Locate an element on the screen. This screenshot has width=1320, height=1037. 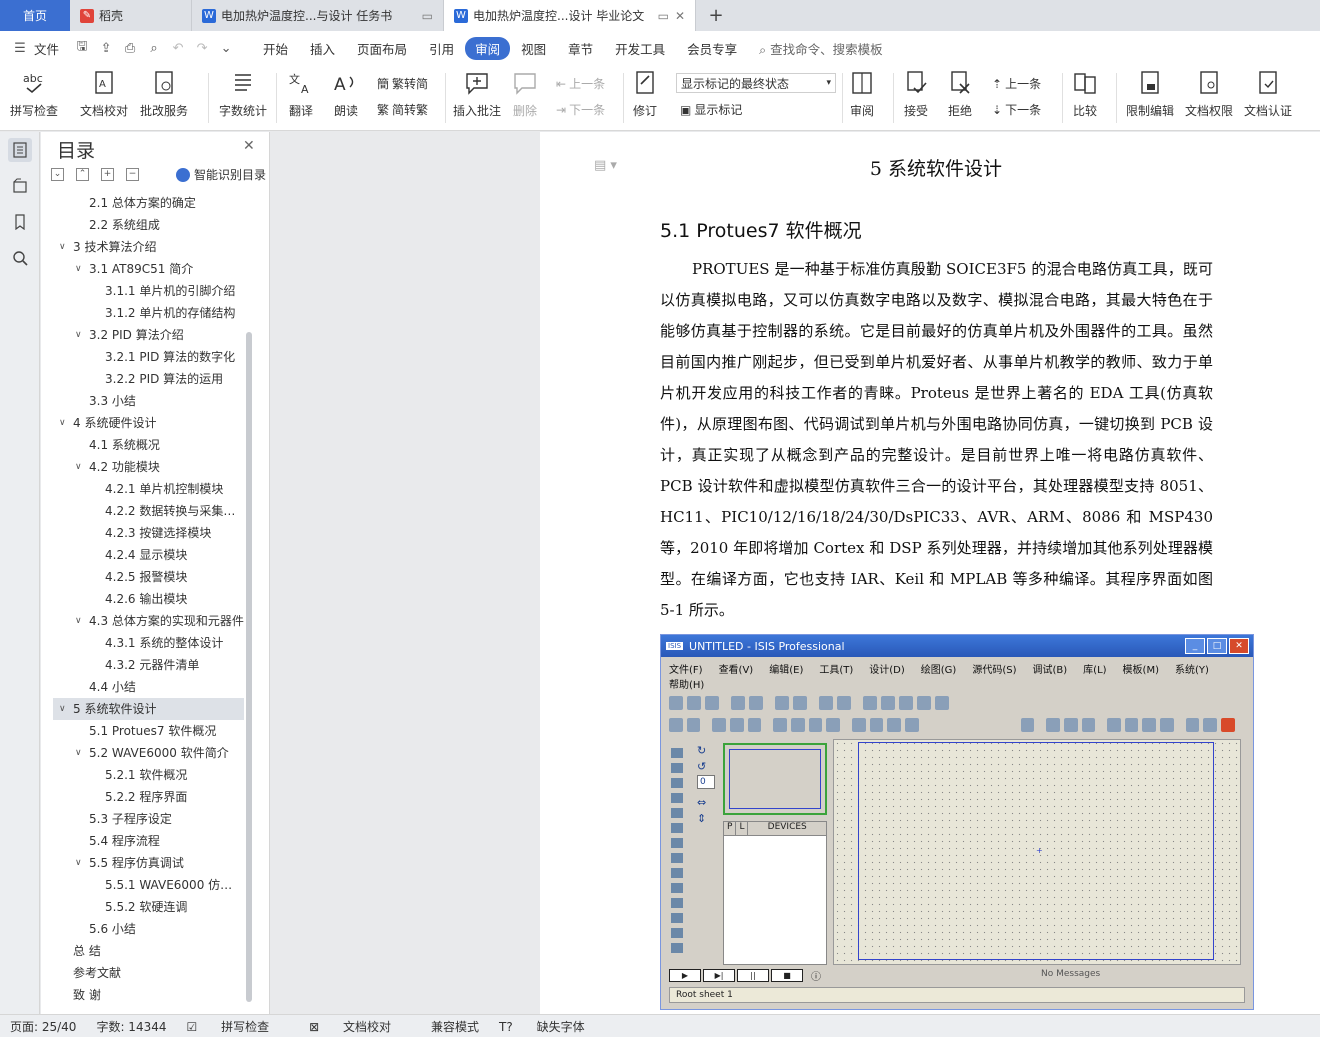
undo-icon: ↶ is located at coordinates (178, 48).